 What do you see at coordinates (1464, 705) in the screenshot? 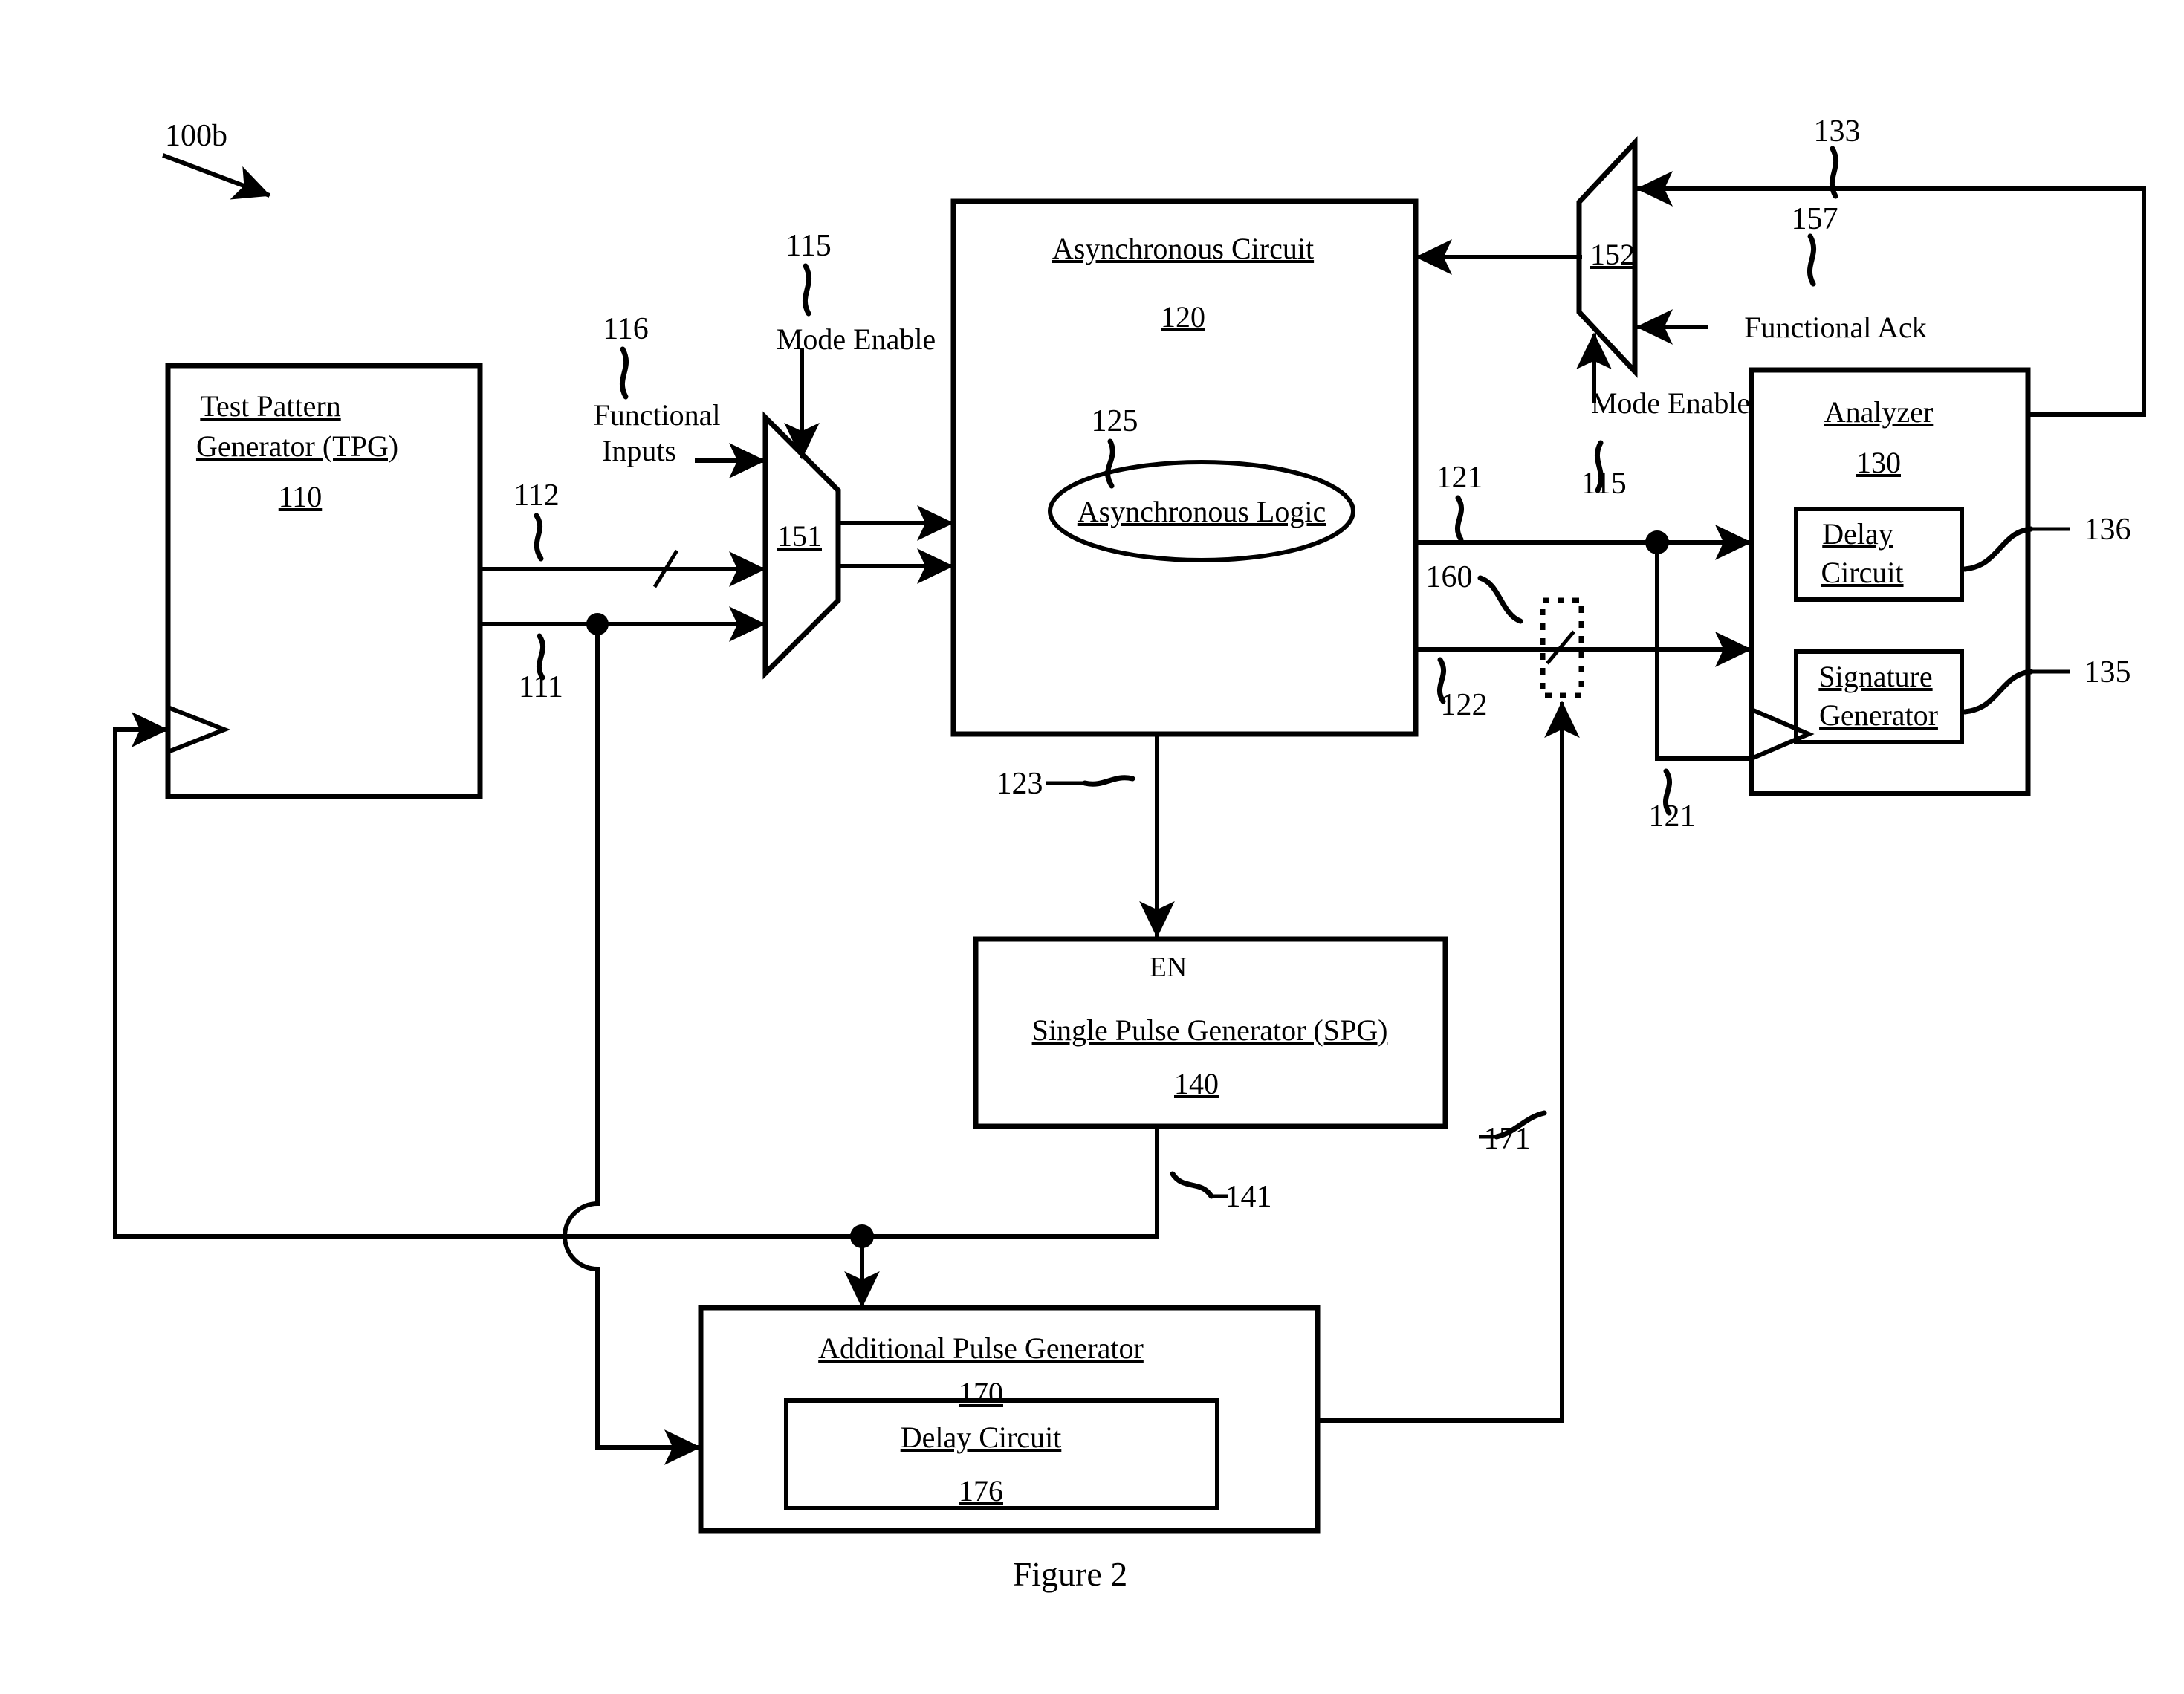
I see `async-out-122-ref: 122` at bounding box center [1464, 705].